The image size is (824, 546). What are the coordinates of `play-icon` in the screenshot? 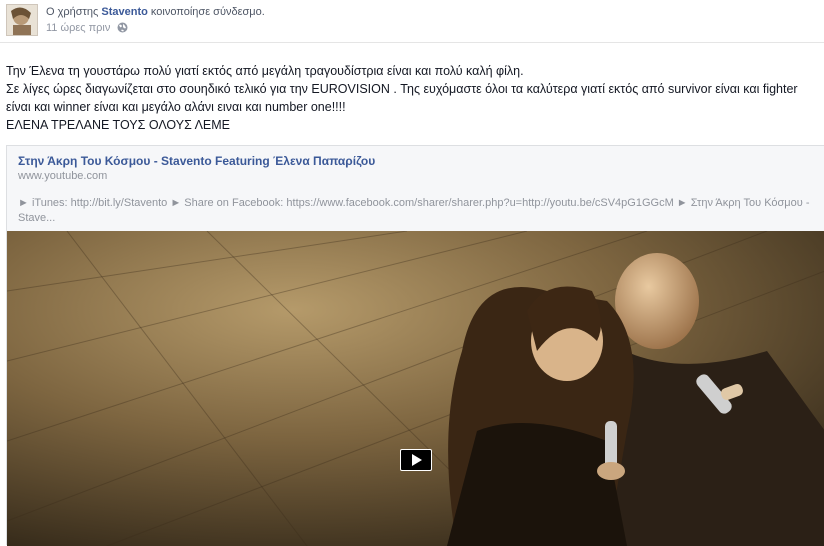 It's located at (416, 460).